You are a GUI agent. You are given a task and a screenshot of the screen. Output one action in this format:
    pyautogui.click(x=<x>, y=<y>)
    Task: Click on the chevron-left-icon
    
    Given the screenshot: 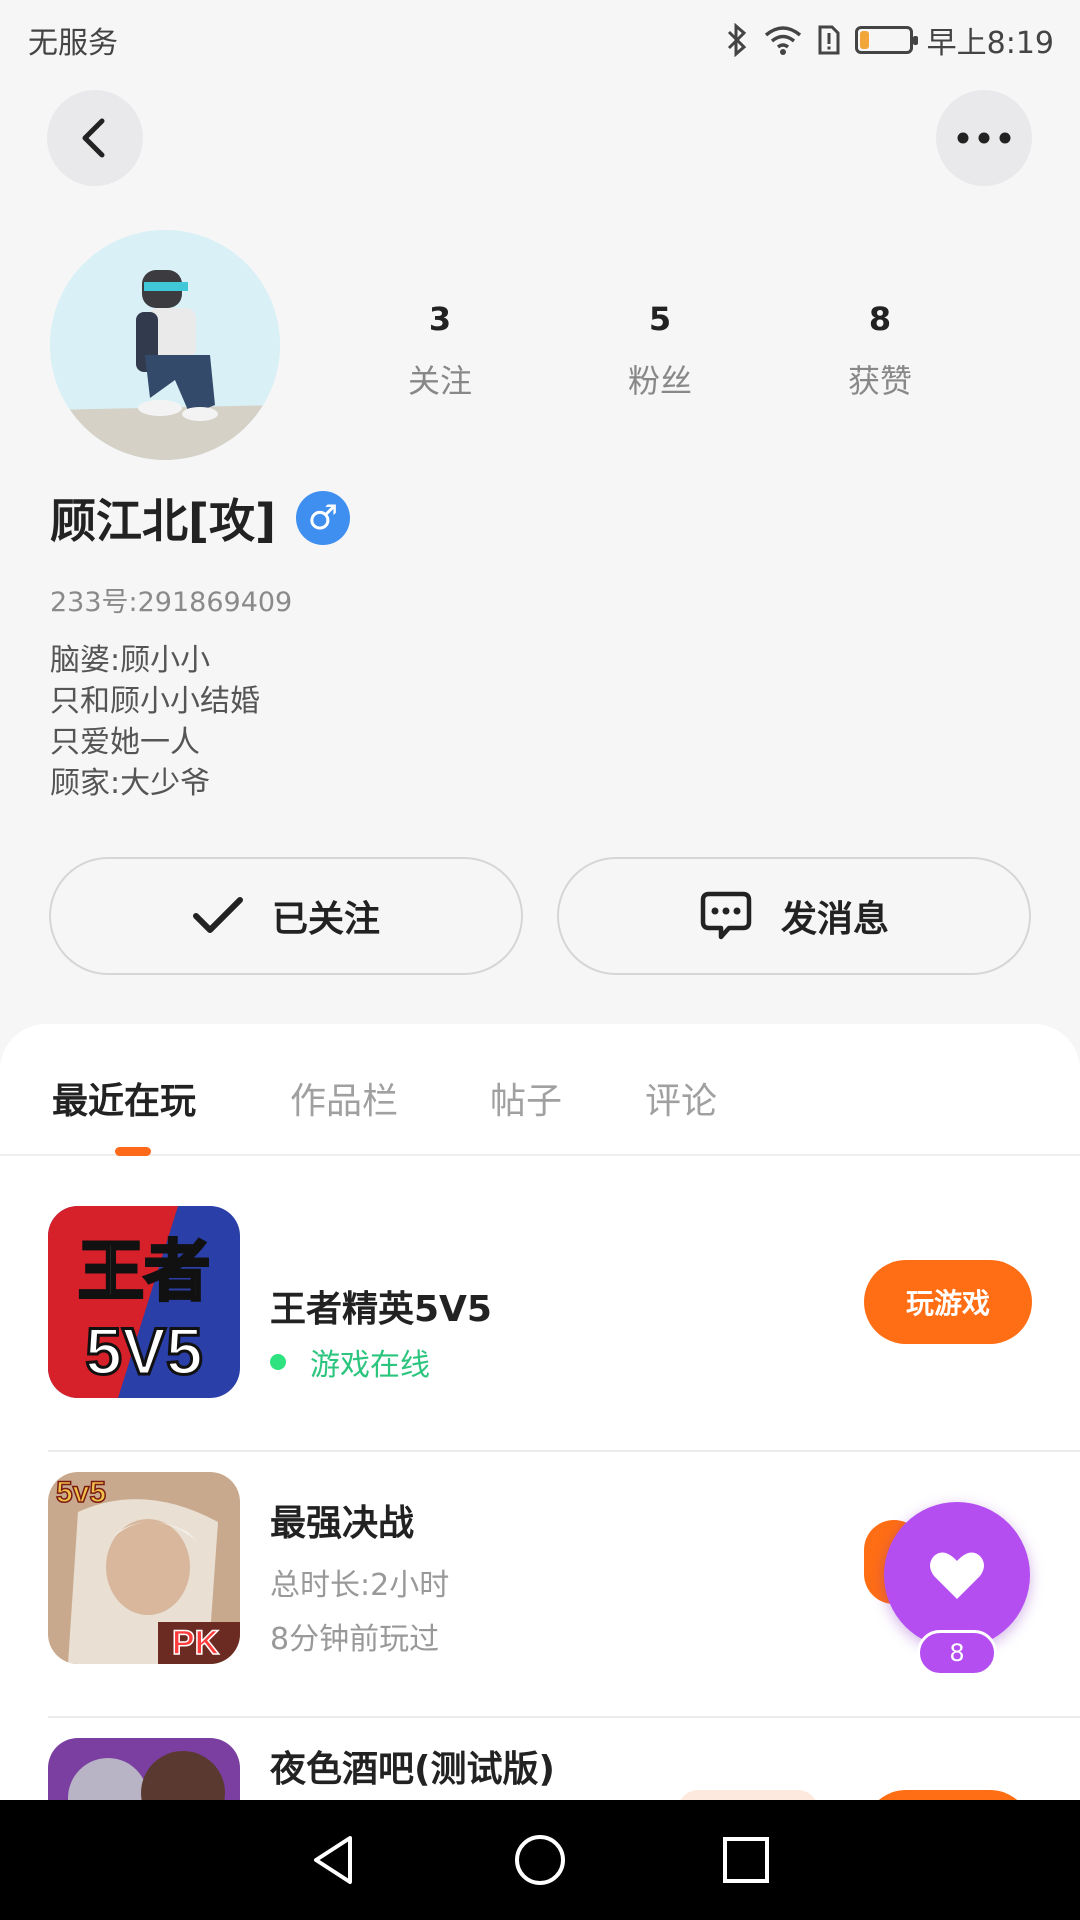 What is the action you would take?
    pyautogui.click(x=93, y=138)
    